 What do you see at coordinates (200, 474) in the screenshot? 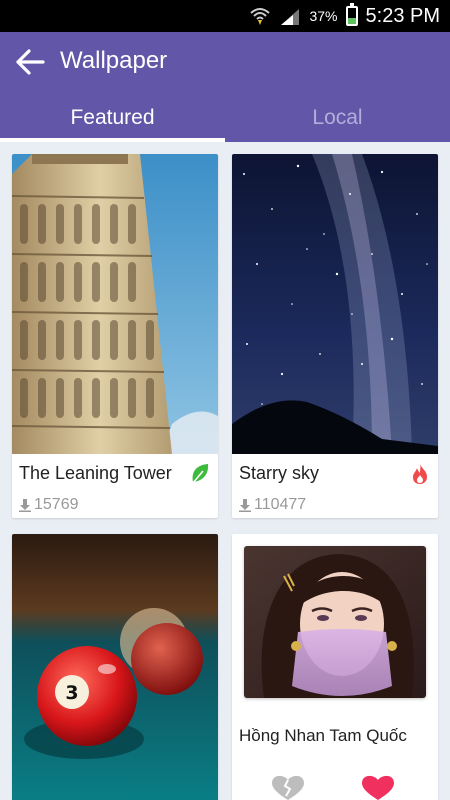
I see `leaf-icon` at bounding box center [200, 474].